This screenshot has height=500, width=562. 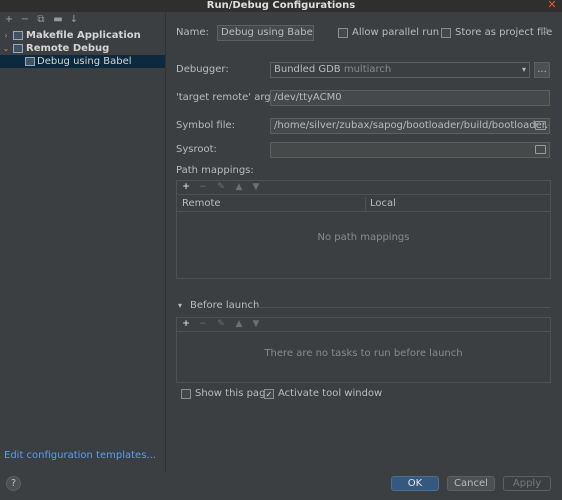 What do you see at coordinates (196, 149) in the screenshot?
I see `sysroot-label: Sysroot:` at bounding box center [196, 149].